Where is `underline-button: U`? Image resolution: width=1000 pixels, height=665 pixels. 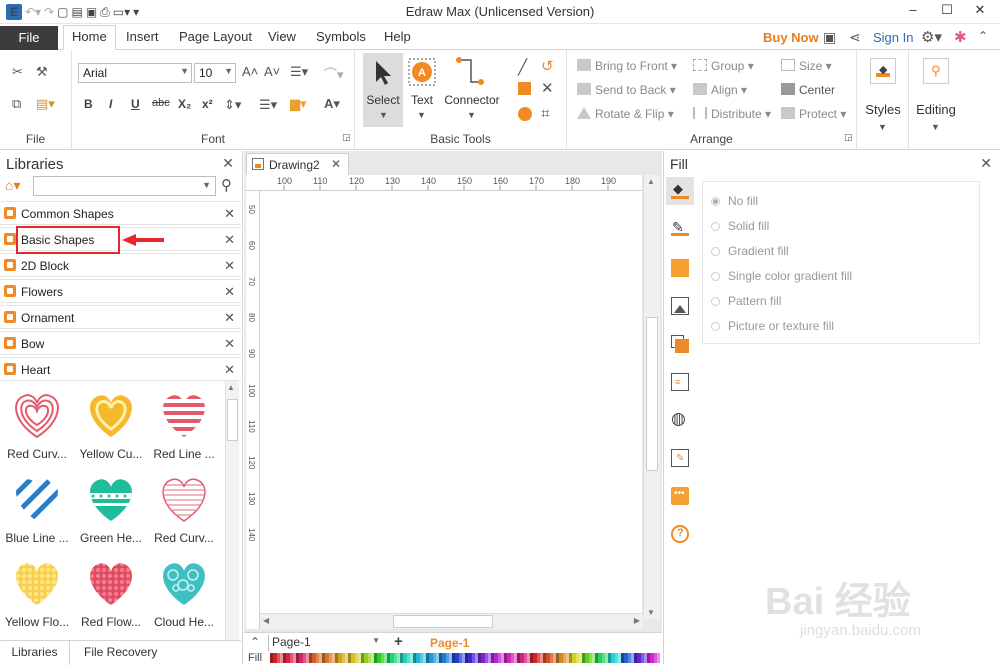
underline-button: U is located at coordinates (135, 104).